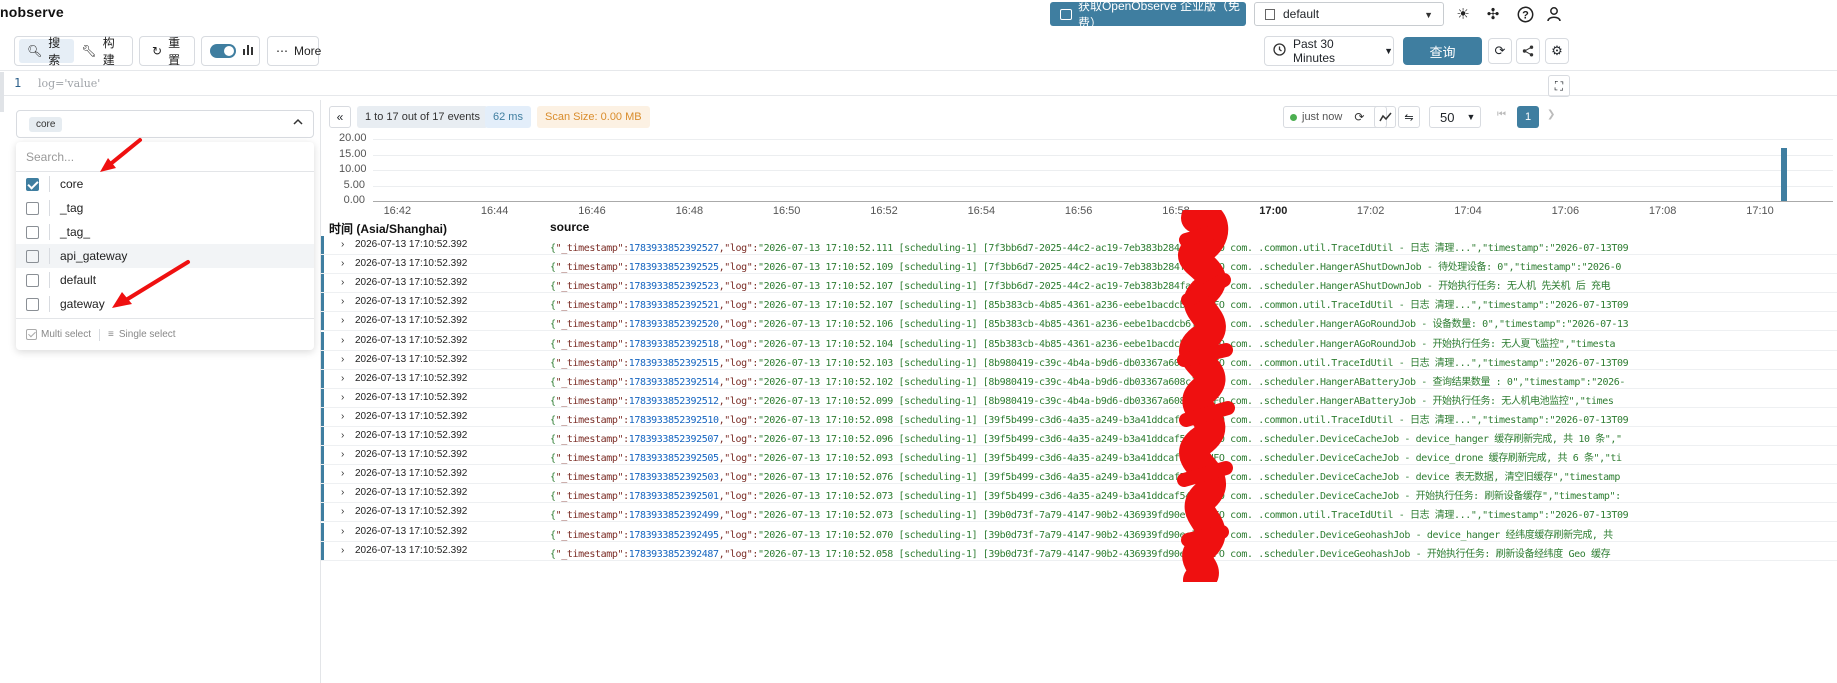 Image resolution: width=1837 pixels, height=683 pixels. What do you see at coordinates (1525, 14) in the screenshot?
I see `help-icon: ?` at bounding box center [1525, 14].